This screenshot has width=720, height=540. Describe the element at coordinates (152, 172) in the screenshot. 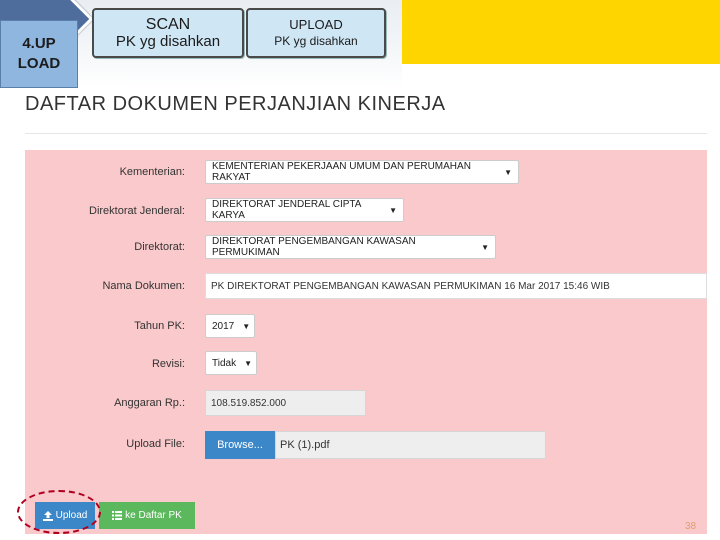

I see `kementerian-label: Kementerian:` at that location.